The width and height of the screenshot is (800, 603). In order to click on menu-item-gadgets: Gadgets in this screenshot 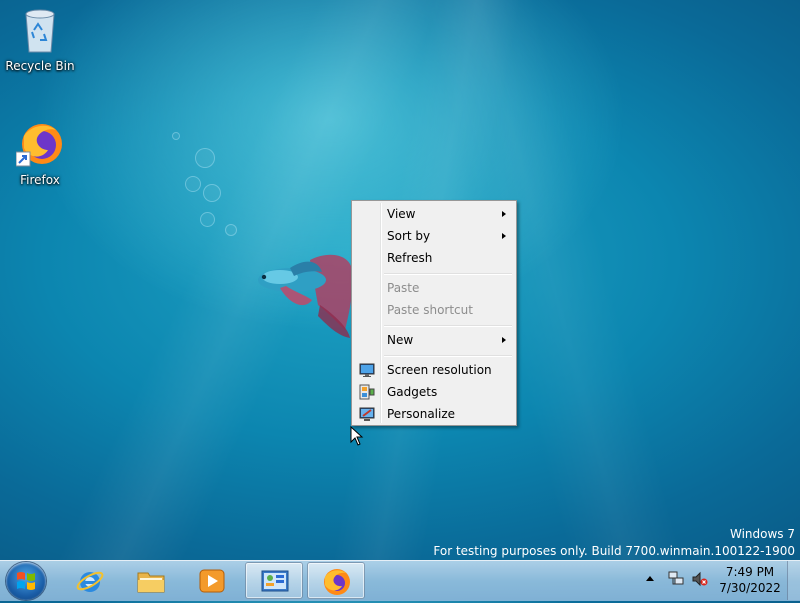, I will do `click(434, 392)`.